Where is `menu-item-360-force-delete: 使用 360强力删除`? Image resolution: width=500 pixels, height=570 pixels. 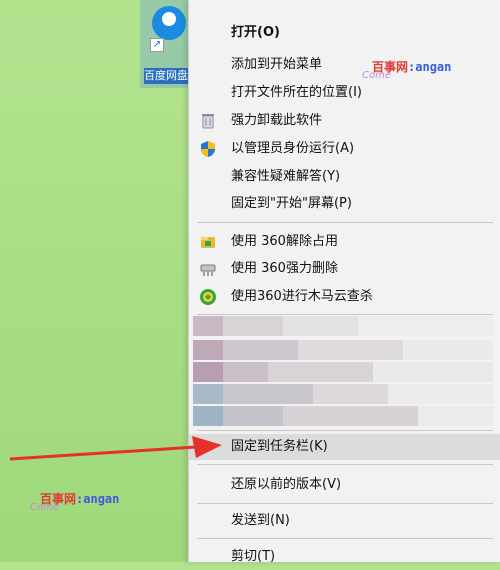
menu-item-360-force-delete: 使用 360强力删除 is located at coordinates (344, 269).